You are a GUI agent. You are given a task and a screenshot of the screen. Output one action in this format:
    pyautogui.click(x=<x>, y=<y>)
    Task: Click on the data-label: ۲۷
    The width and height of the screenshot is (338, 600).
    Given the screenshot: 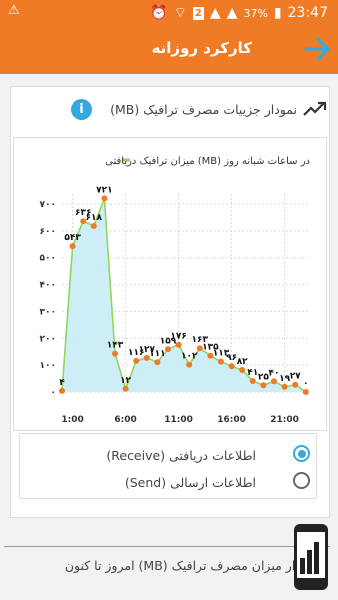 What is the action you would take?
    pyautogui.click(x=295, y=377)
    